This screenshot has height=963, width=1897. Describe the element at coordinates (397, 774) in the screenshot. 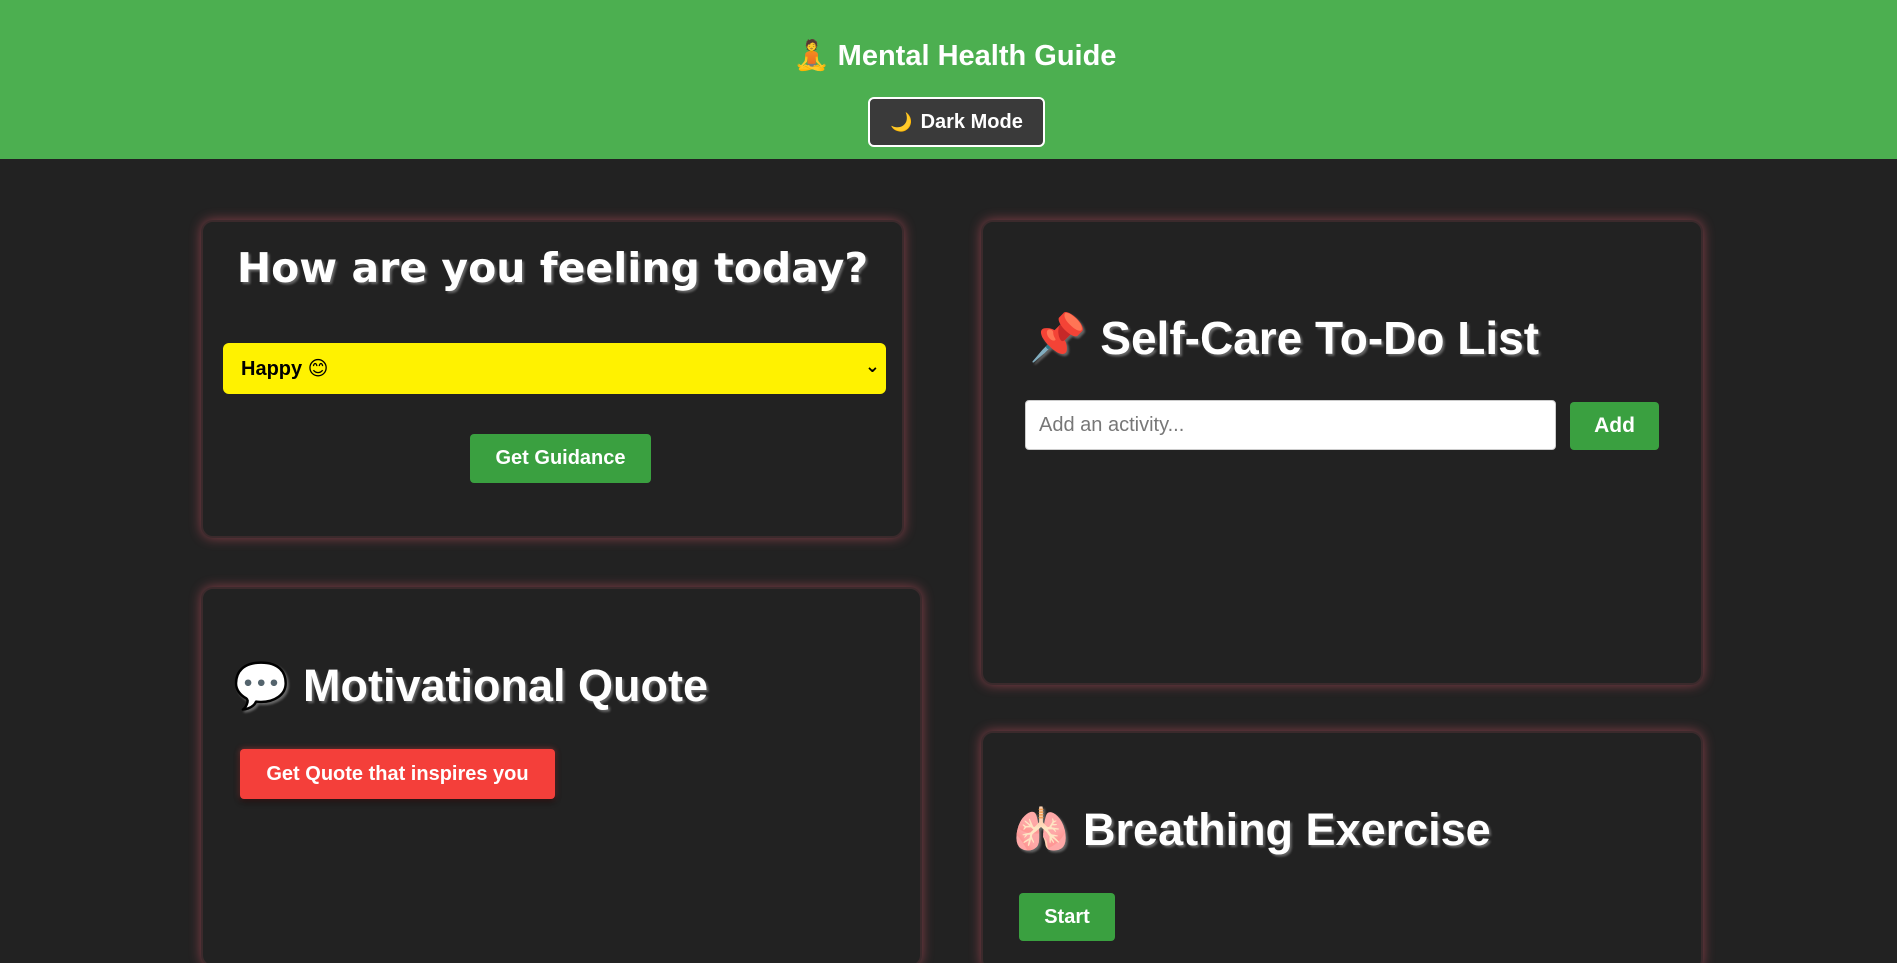

I see `get-quote-button: Get Quote that inspires you` at that location.